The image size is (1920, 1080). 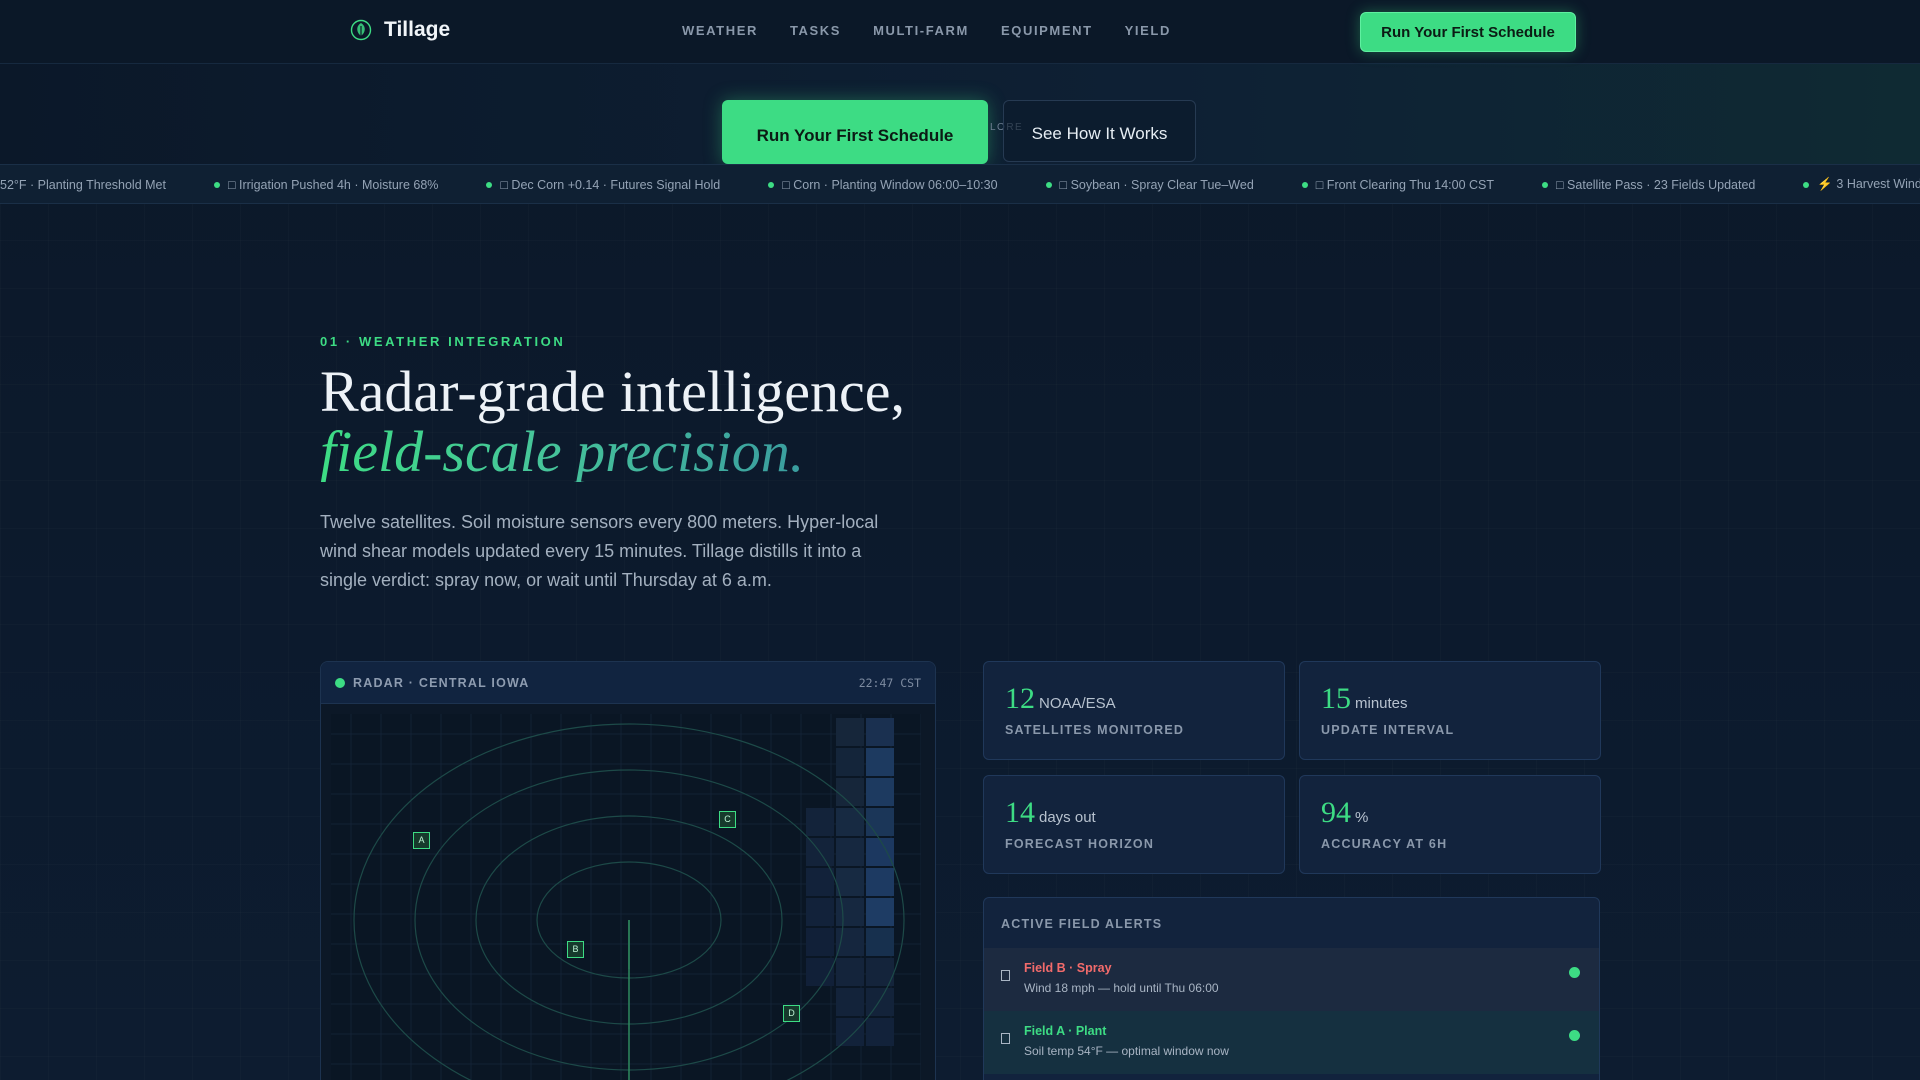 What do you see at coordinates (1450, 824) in the screenshot?
I see `stat-card-accuracy: 94 % ACCURACY AT 6H` at bounding box center [1450, 824].